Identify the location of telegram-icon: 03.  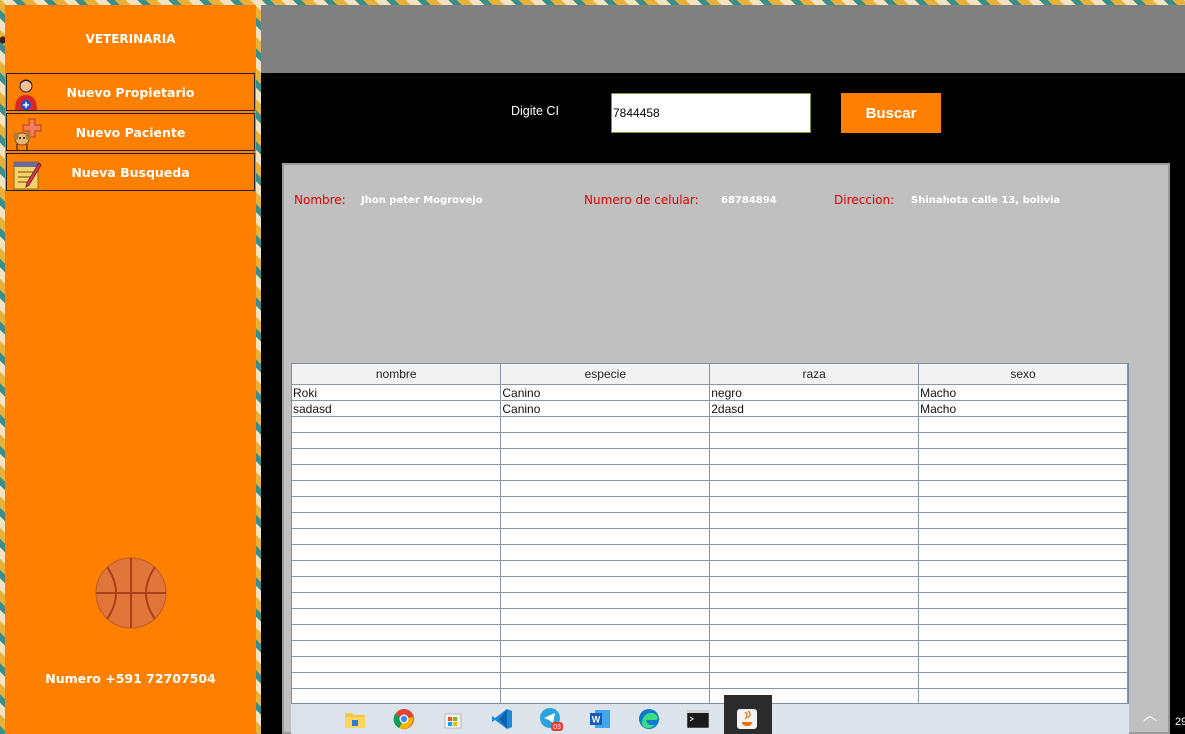
(551, 719).